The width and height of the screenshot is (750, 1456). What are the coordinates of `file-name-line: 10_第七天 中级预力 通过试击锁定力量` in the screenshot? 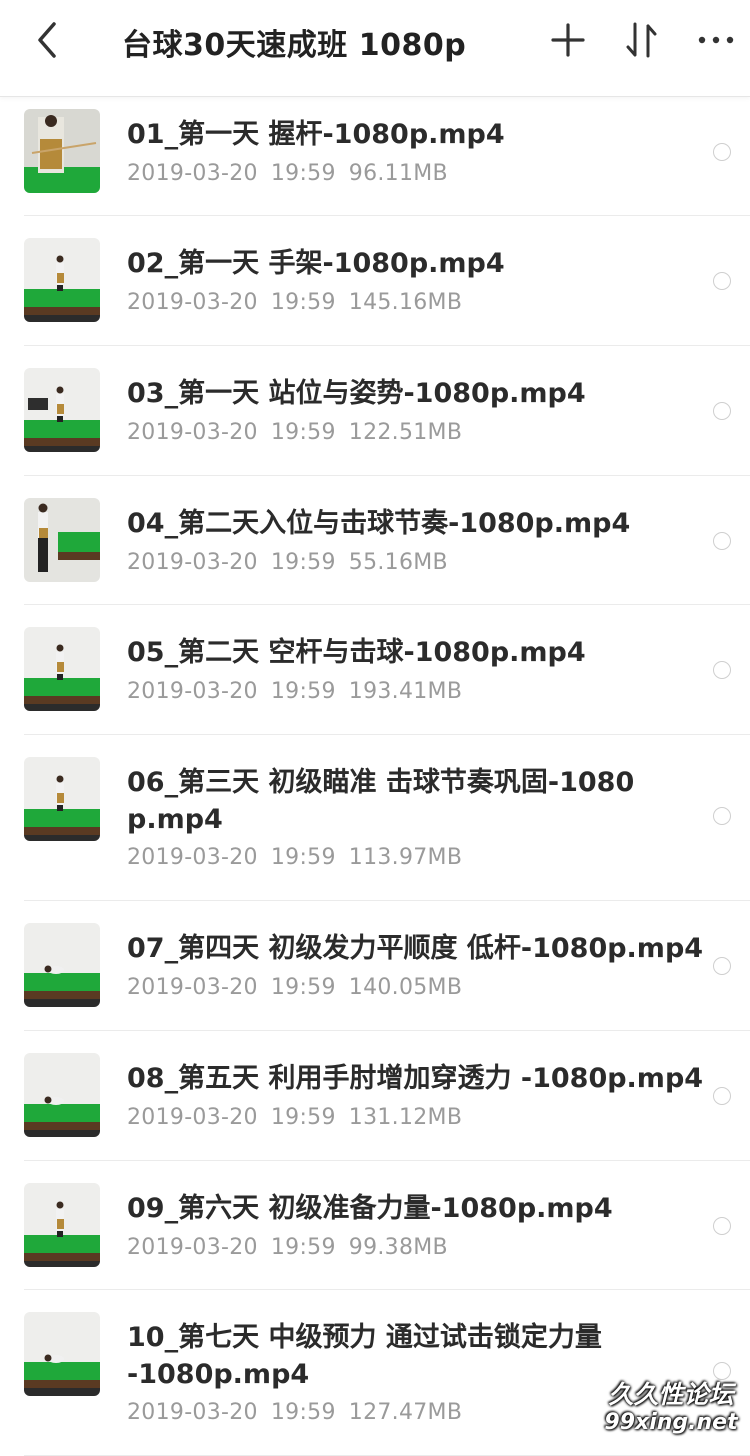 It's located at (364, 1337).